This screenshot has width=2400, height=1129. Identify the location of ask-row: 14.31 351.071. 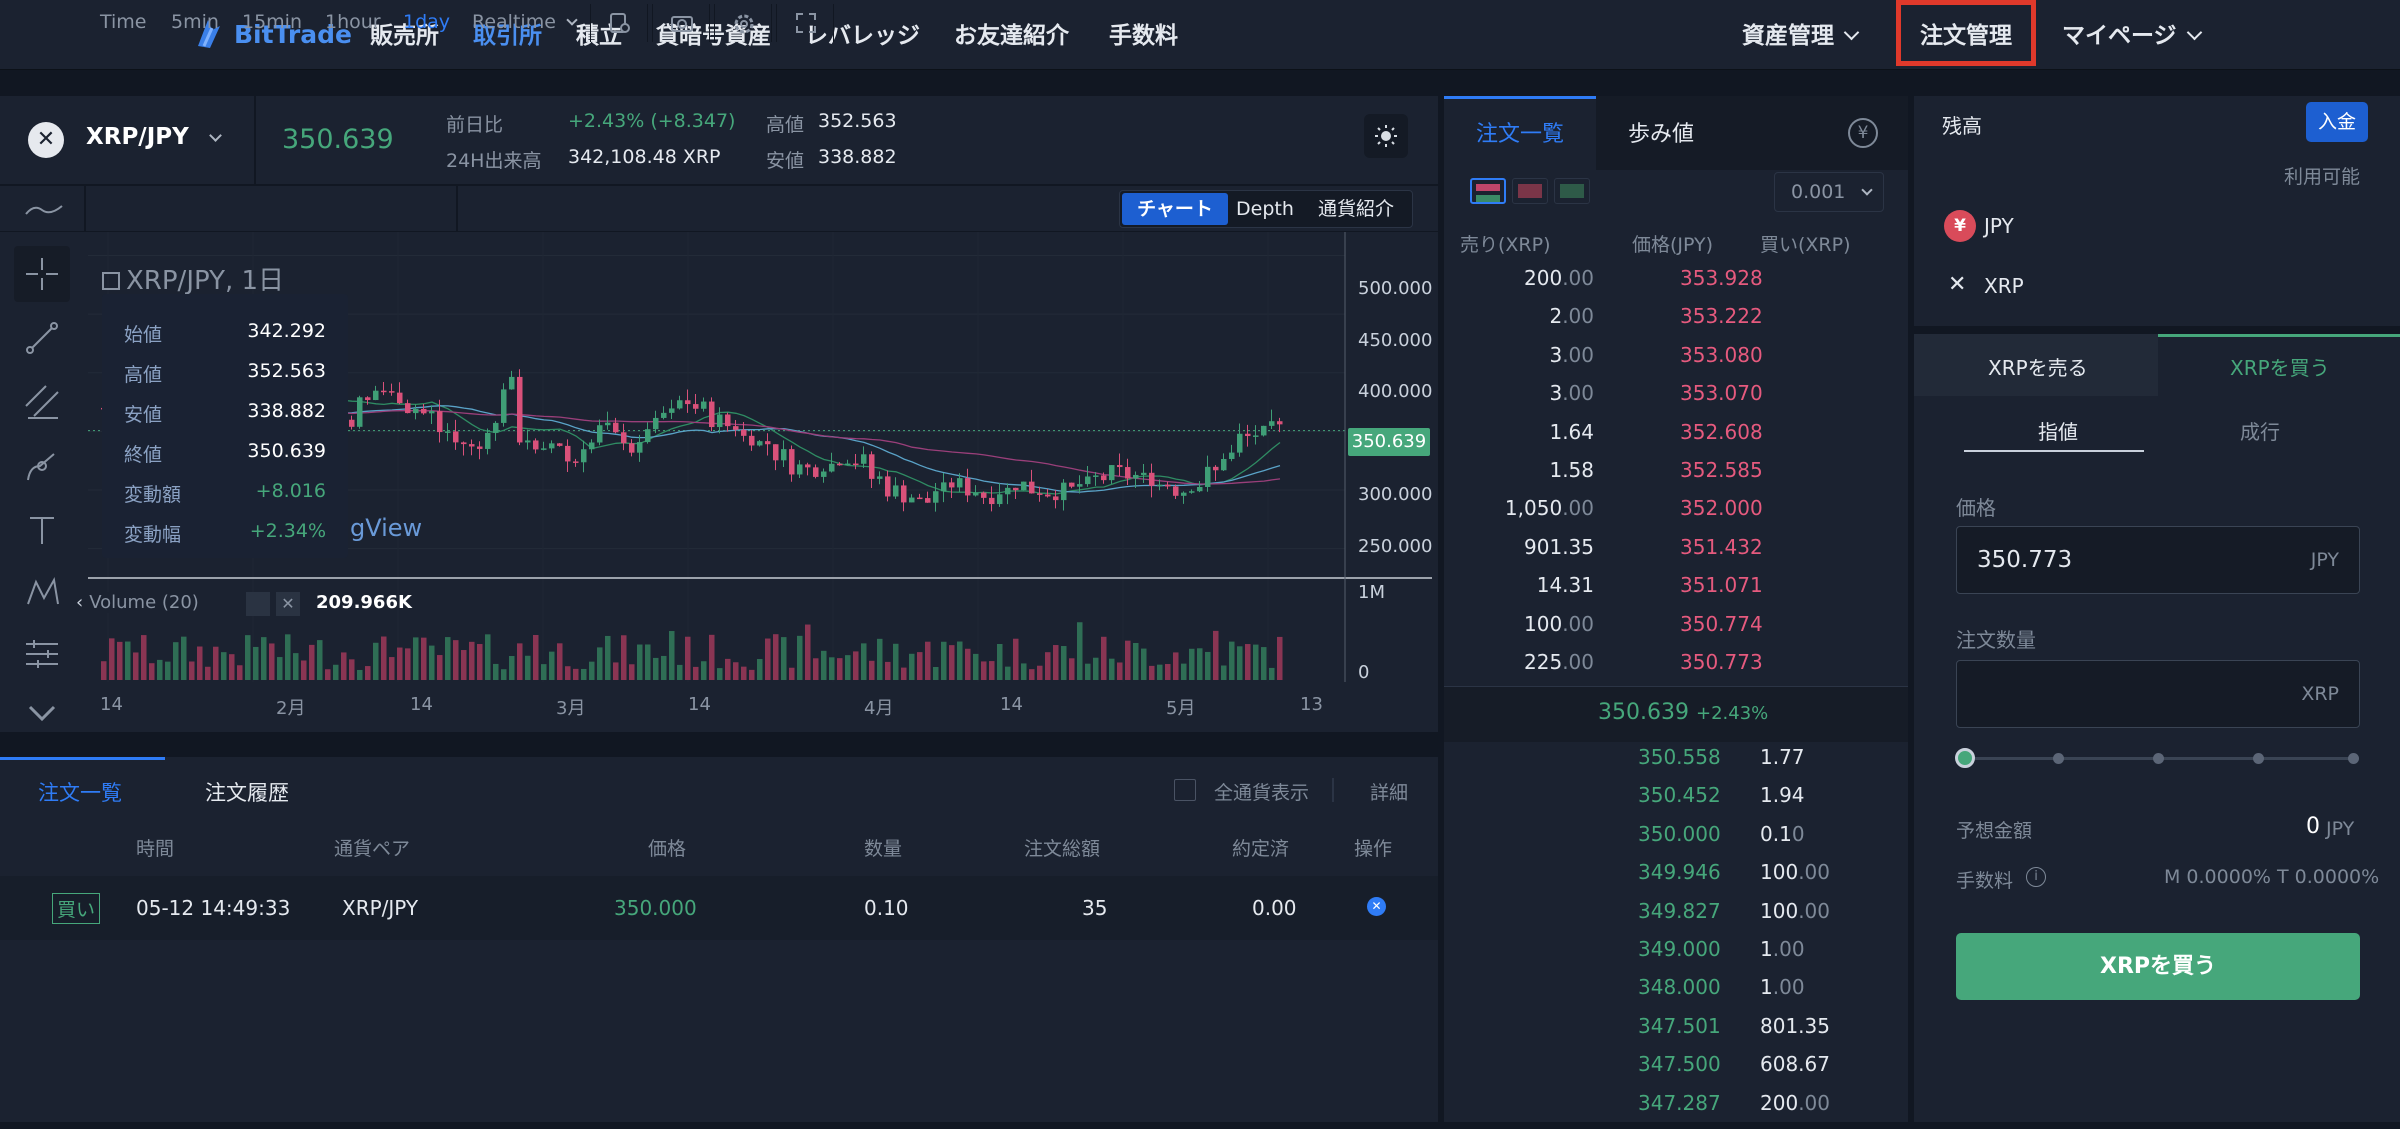
(1676, 592).